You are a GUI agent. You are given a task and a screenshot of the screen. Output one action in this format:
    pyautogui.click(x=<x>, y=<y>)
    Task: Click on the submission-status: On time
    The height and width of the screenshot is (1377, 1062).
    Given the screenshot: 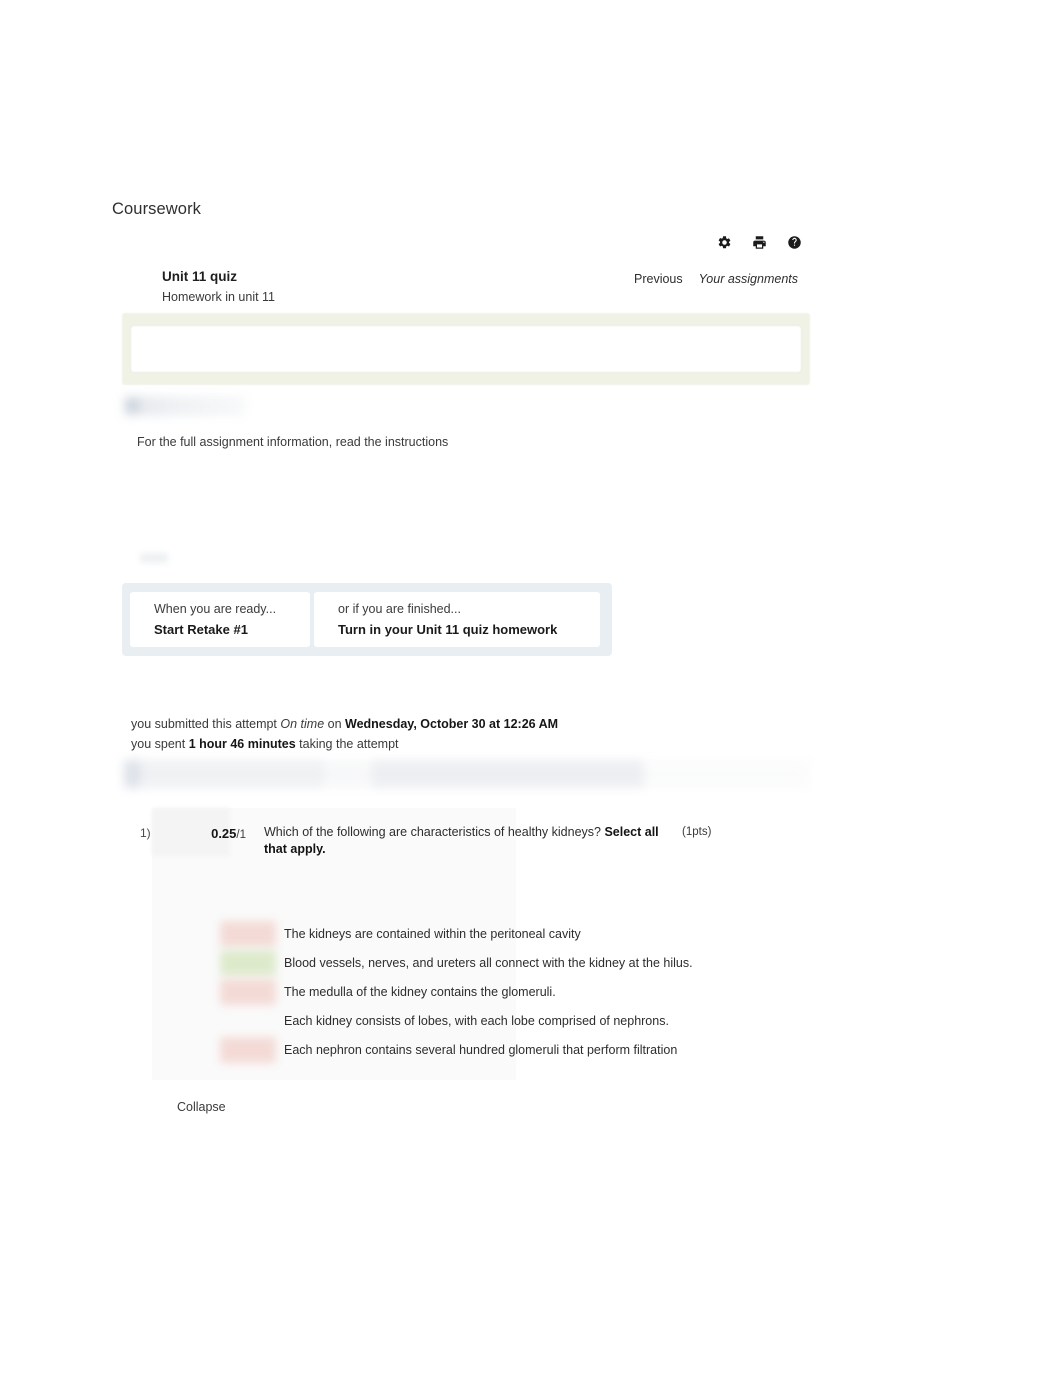 What is the action you would take?
    pyautogui.click(x=302, y=724)
    